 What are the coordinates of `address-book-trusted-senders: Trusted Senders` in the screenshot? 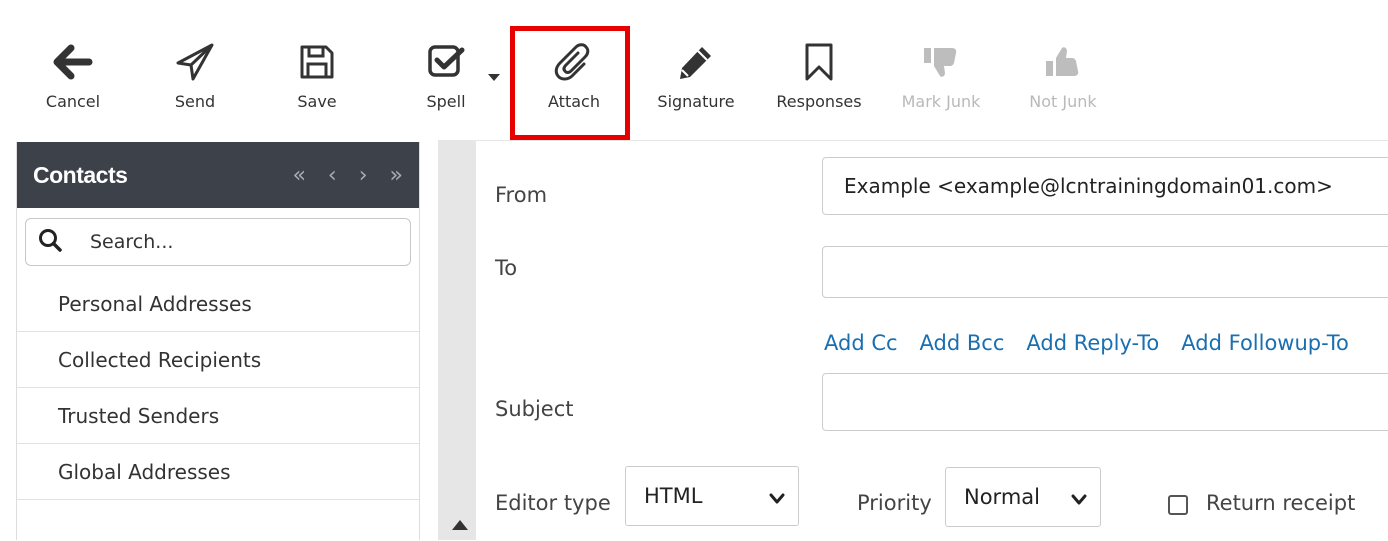 It's located at (218, 416).